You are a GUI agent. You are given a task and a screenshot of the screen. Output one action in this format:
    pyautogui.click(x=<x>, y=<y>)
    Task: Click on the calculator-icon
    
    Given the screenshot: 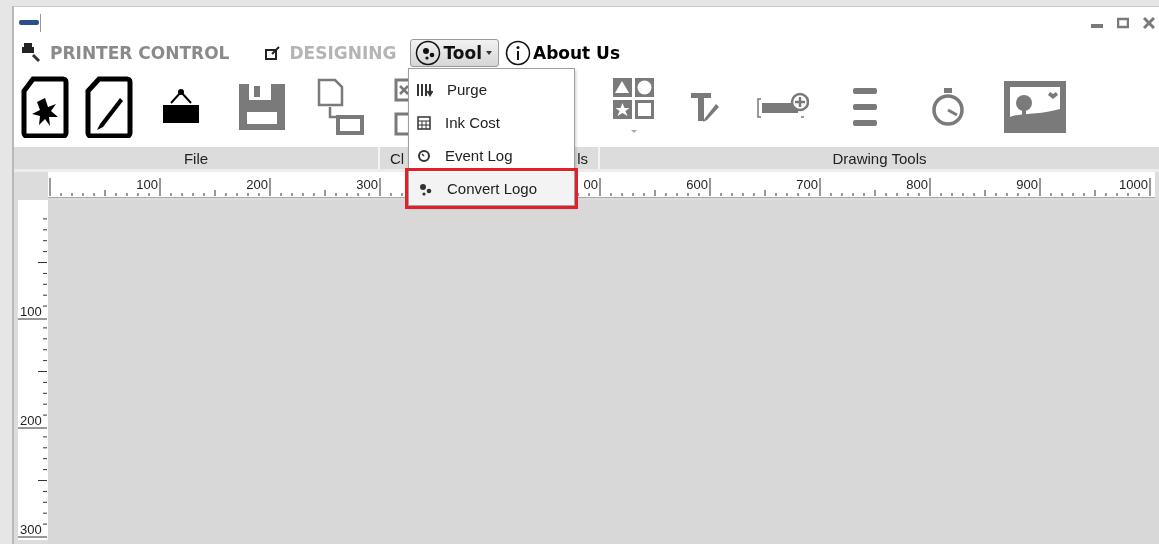 What is the action you would take?
    pyautogui.click(x=424, y=122)
    